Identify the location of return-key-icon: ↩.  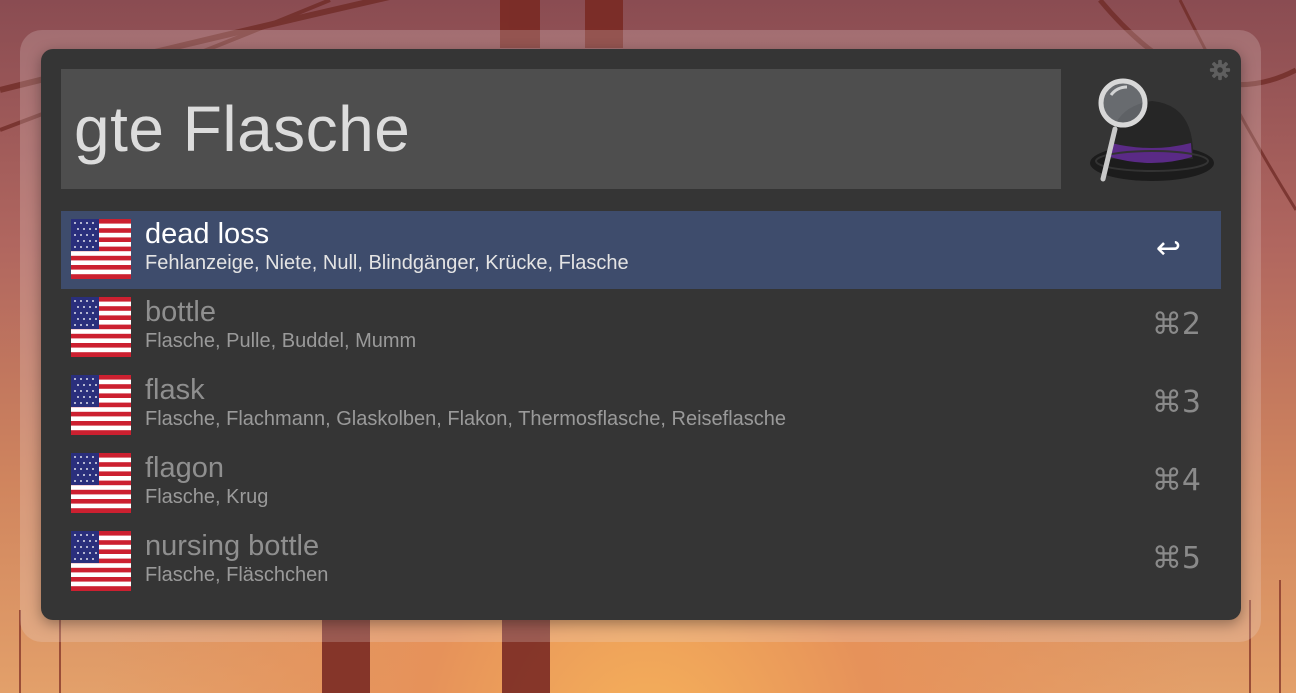
(1168, 248).